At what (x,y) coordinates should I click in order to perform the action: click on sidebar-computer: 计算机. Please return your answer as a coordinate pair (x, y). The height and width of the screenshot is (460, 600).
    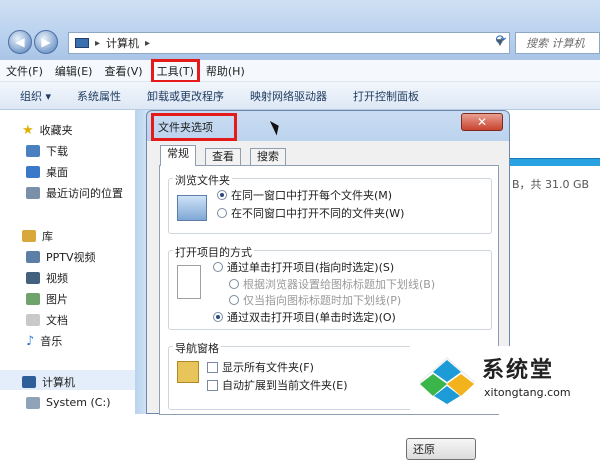
    Looking at the image, I should click on (48, 382).